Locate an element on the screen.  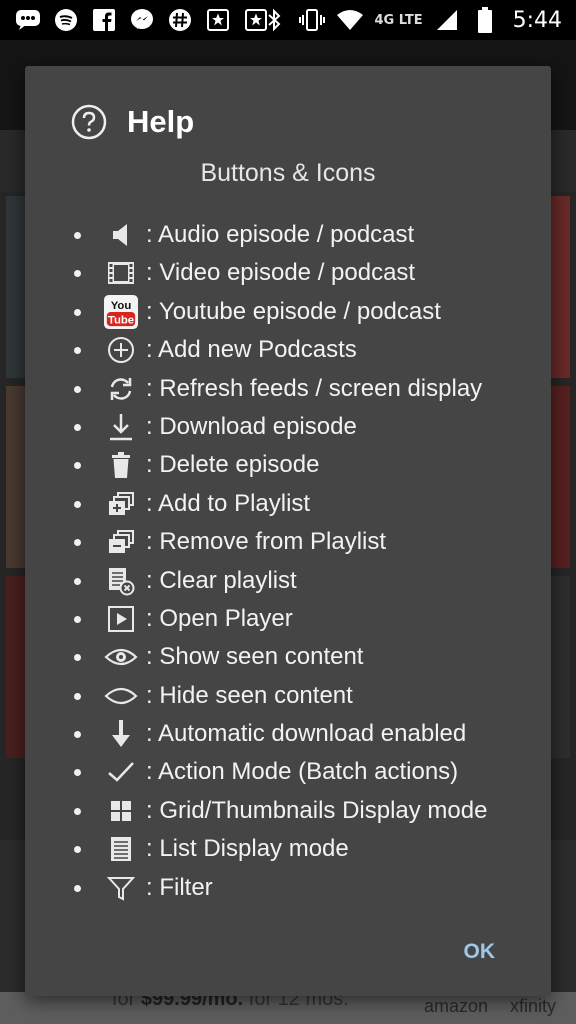
ad-brand-xfinity: xfinity is located at coordinates (532, 1006).